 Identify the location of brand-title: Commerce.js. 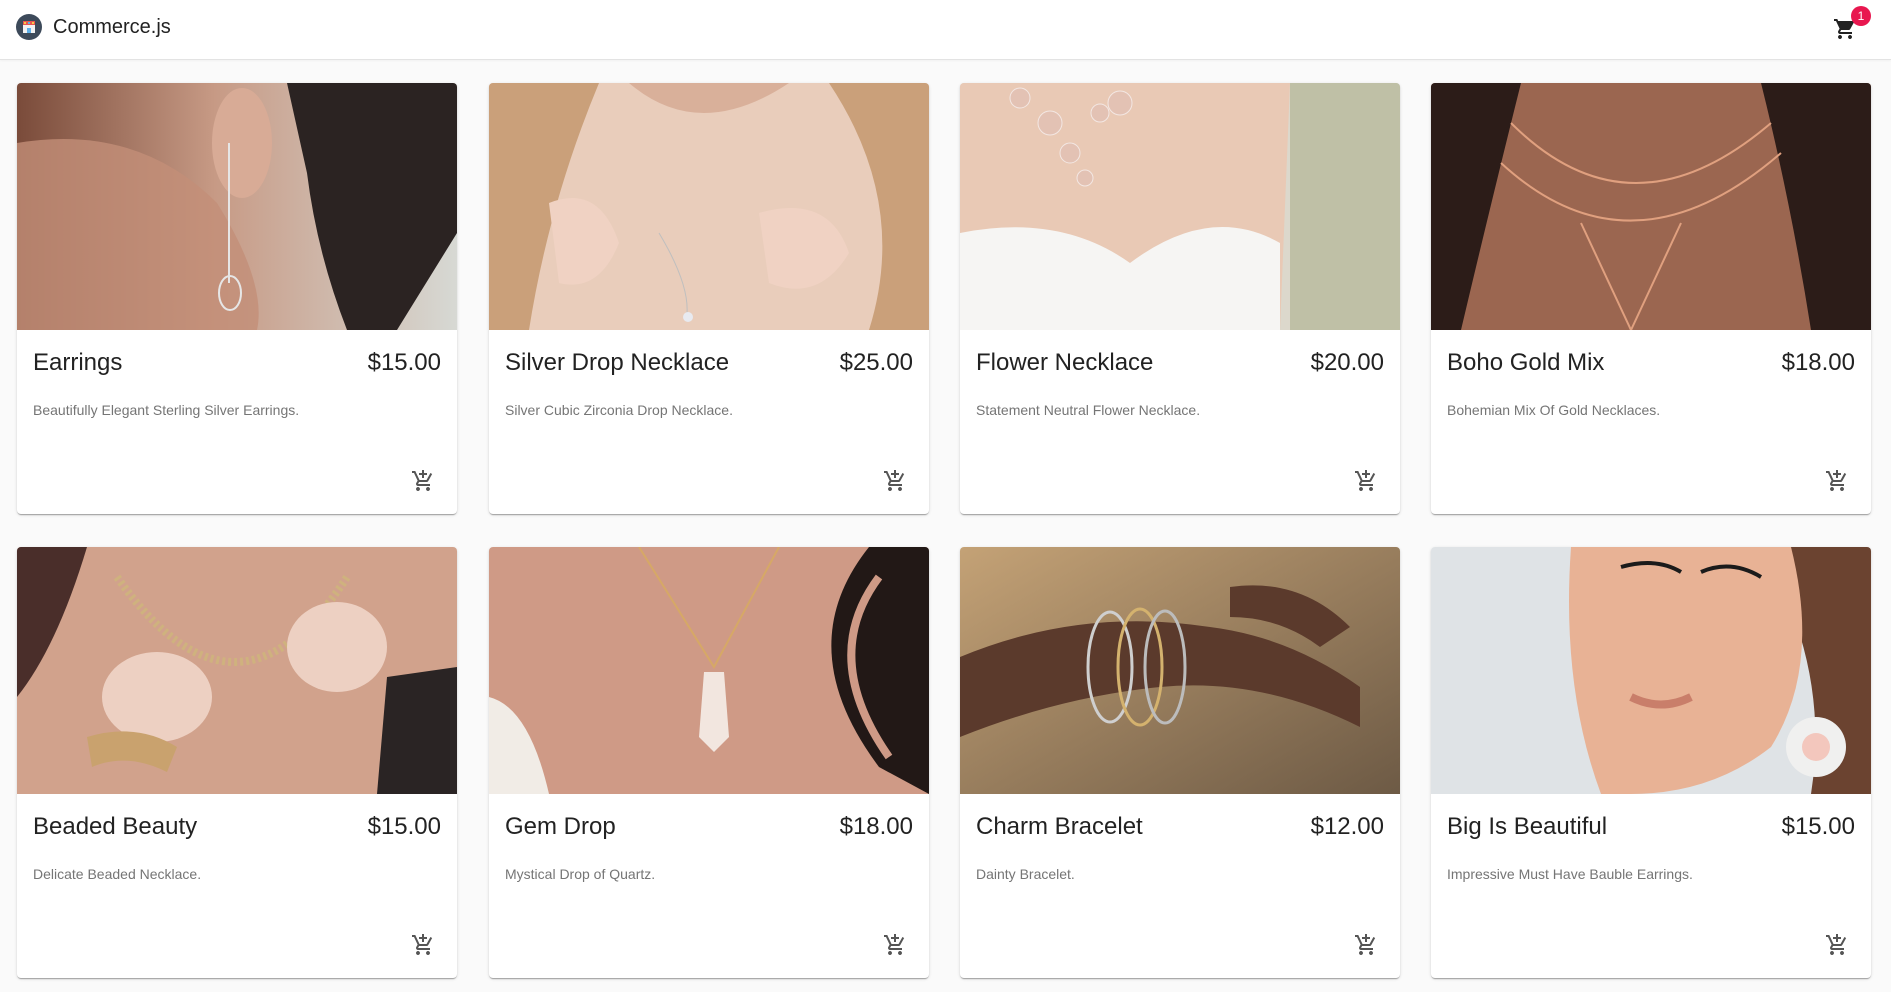
(112, 26).